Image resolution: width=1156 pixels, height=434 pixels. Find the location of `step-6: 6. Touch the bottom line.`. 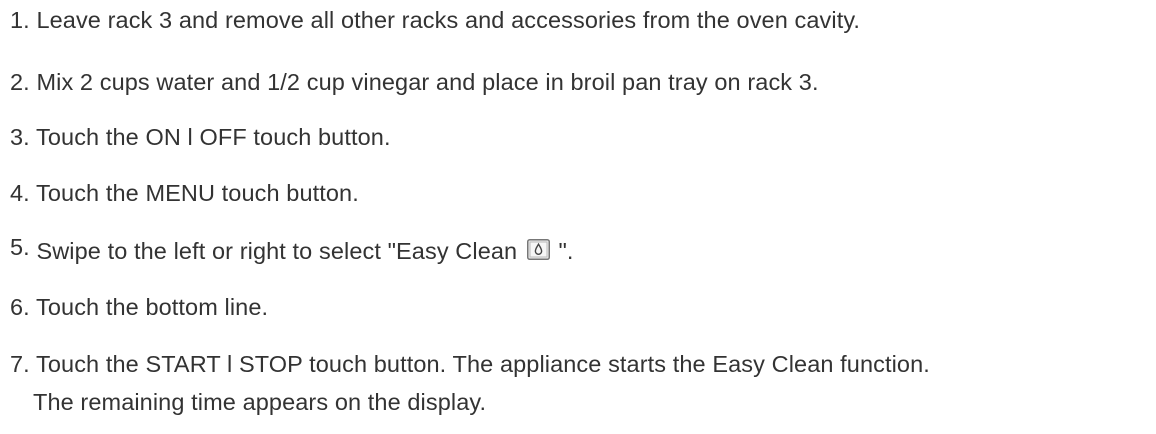

step-6: 6. Touch the bottom line. is located at coordinates (139, 307).